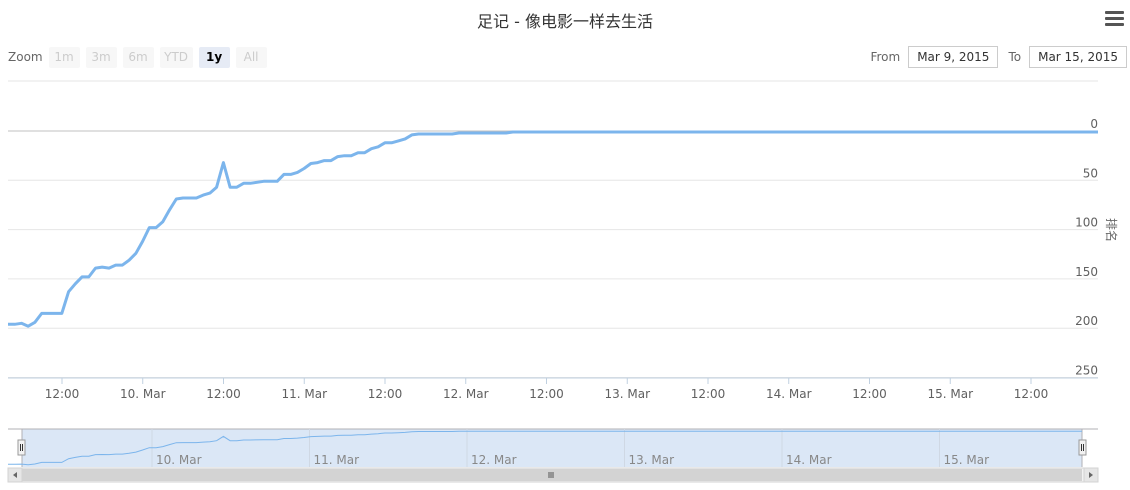  I want to click on y-tick-label: 200, so click(1086, 321).